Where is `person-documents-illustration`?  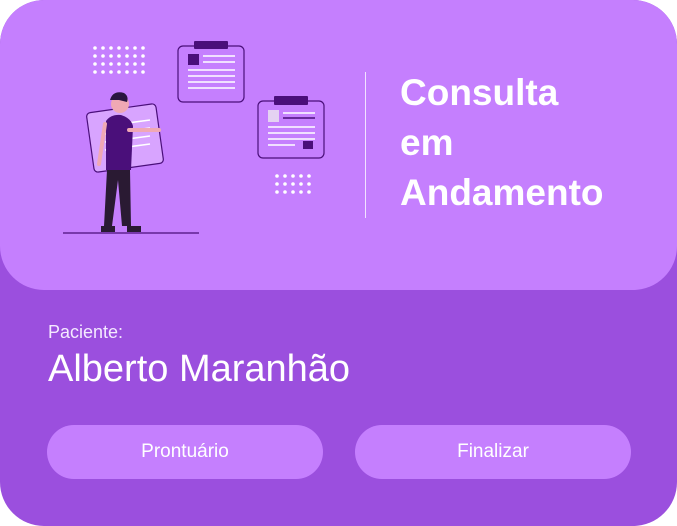
person-documents-illustration is located at coordinates (194, 137).